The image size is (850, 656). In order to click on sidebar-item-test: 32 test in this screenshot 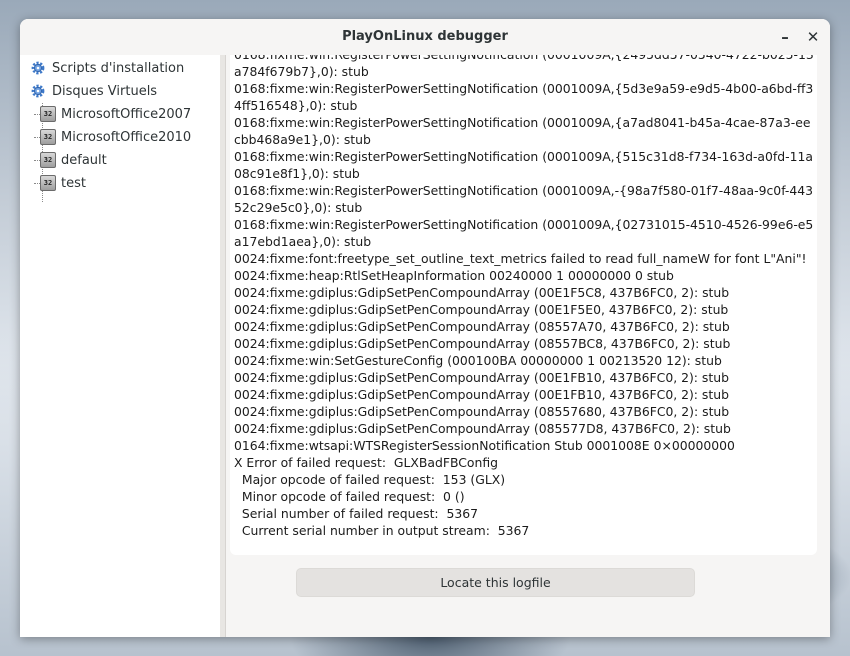, I will do `click(63, 183)`.